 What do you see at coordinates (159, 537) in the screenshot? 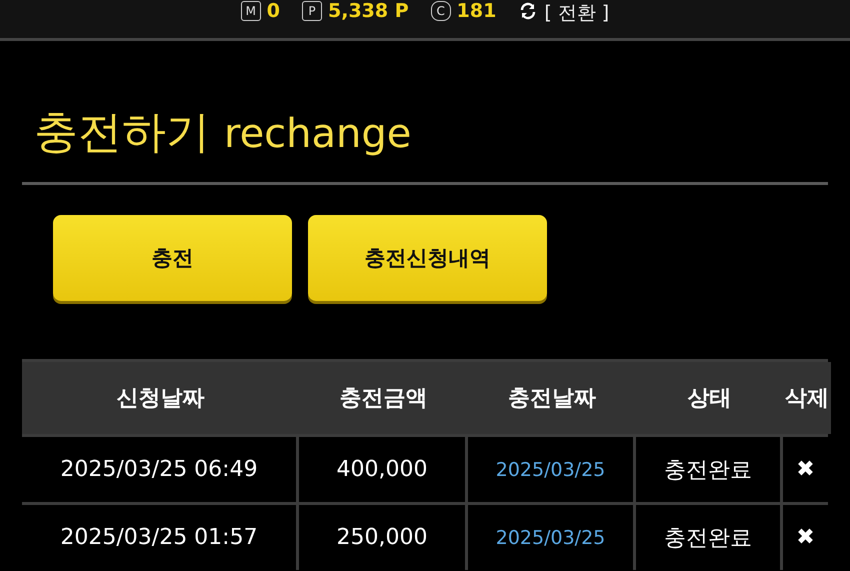
I see `table-cell: 2025/03/25 01:57` at bounding box center [159, 537].